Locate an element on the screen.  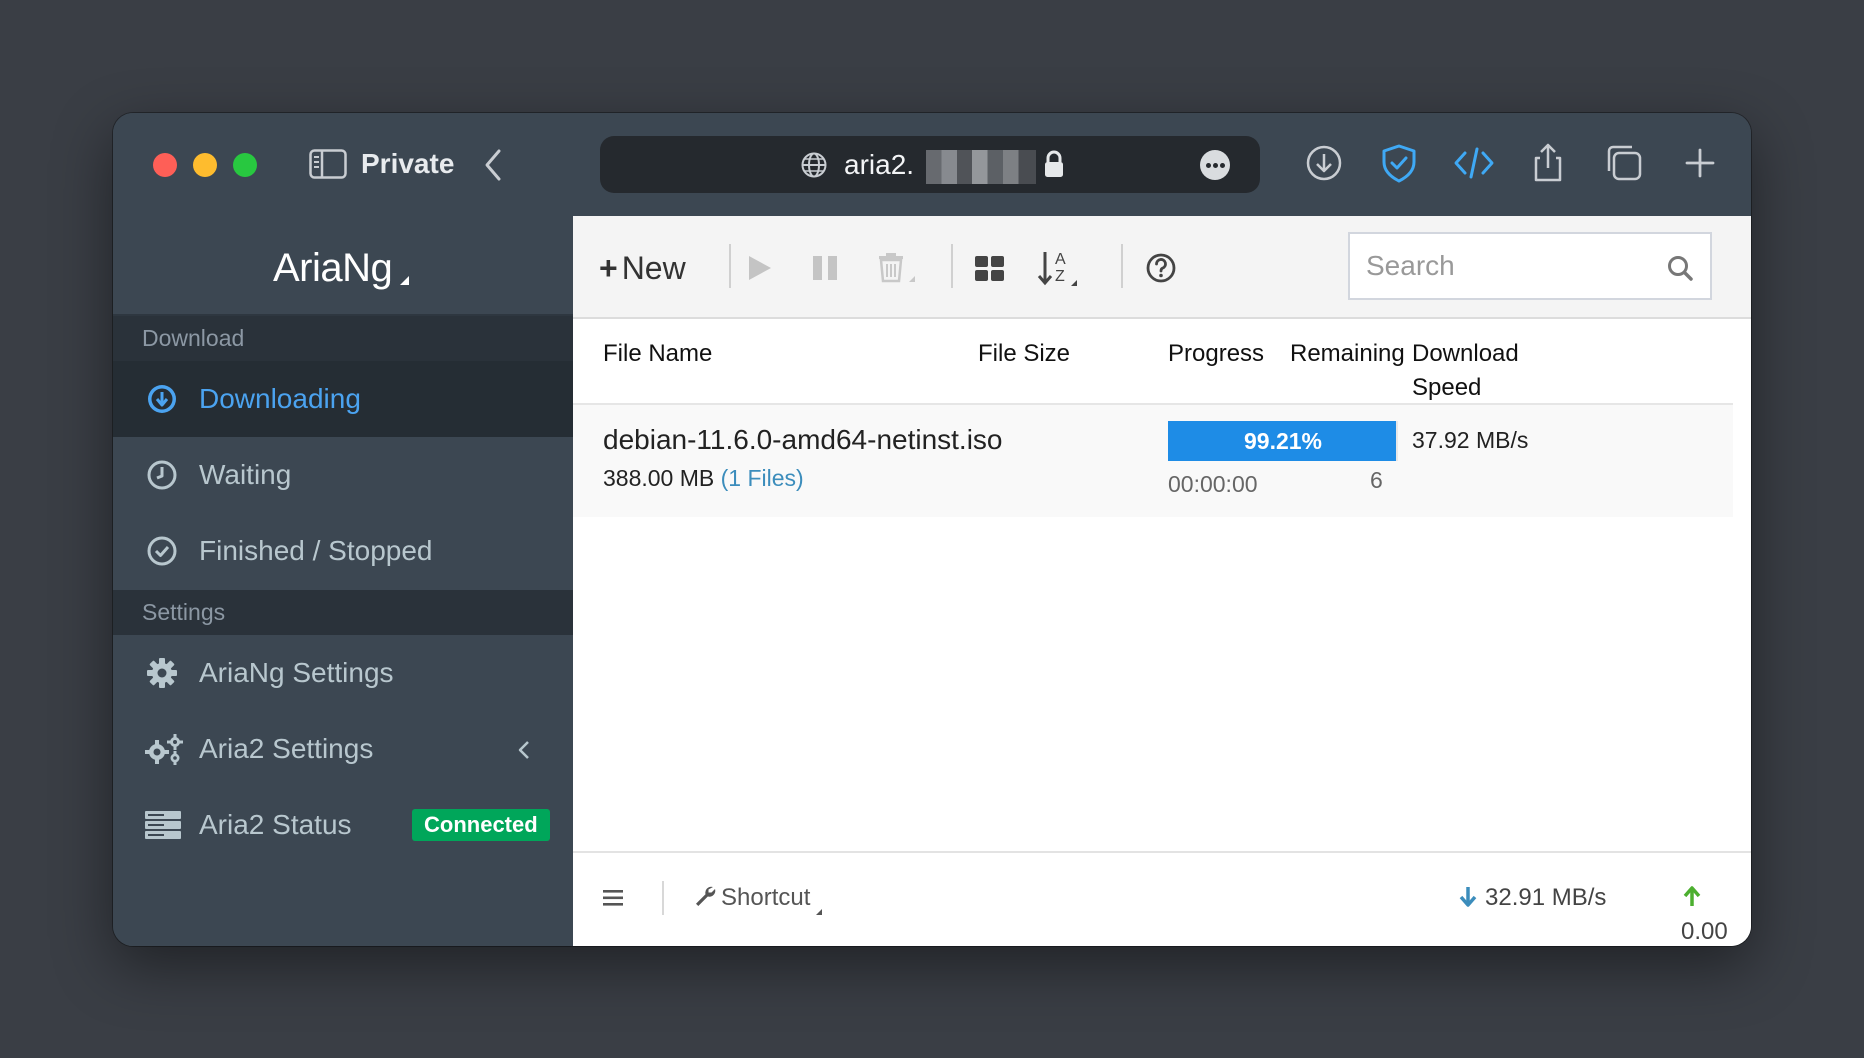
sidebar-item-label: Aria2 Status is located at coordinates (275, 824).